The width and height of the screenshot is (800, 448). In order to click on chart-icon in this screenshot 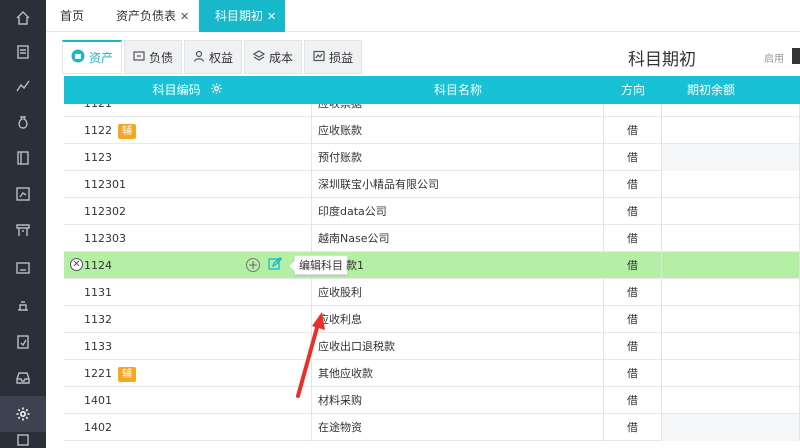, I will do `click(23, 86)`.